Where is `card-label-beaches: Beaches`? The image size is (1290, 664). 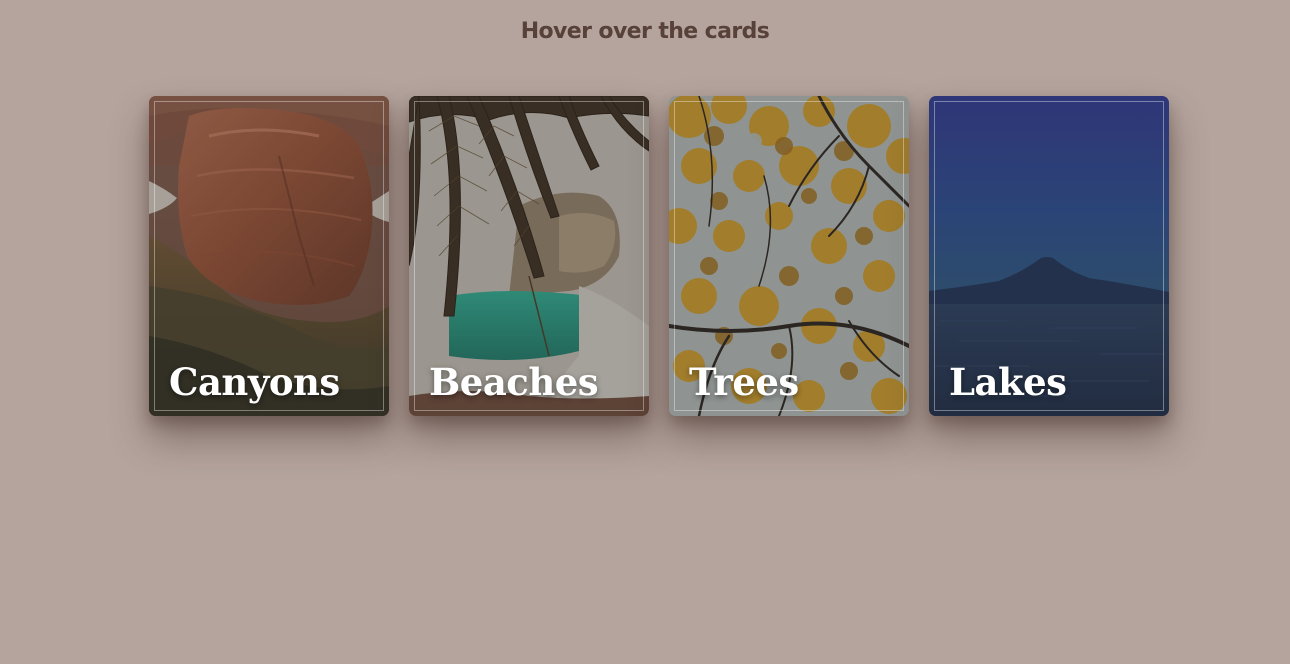
card-label-beaches: Beaches is located at coordinates (514, 382).